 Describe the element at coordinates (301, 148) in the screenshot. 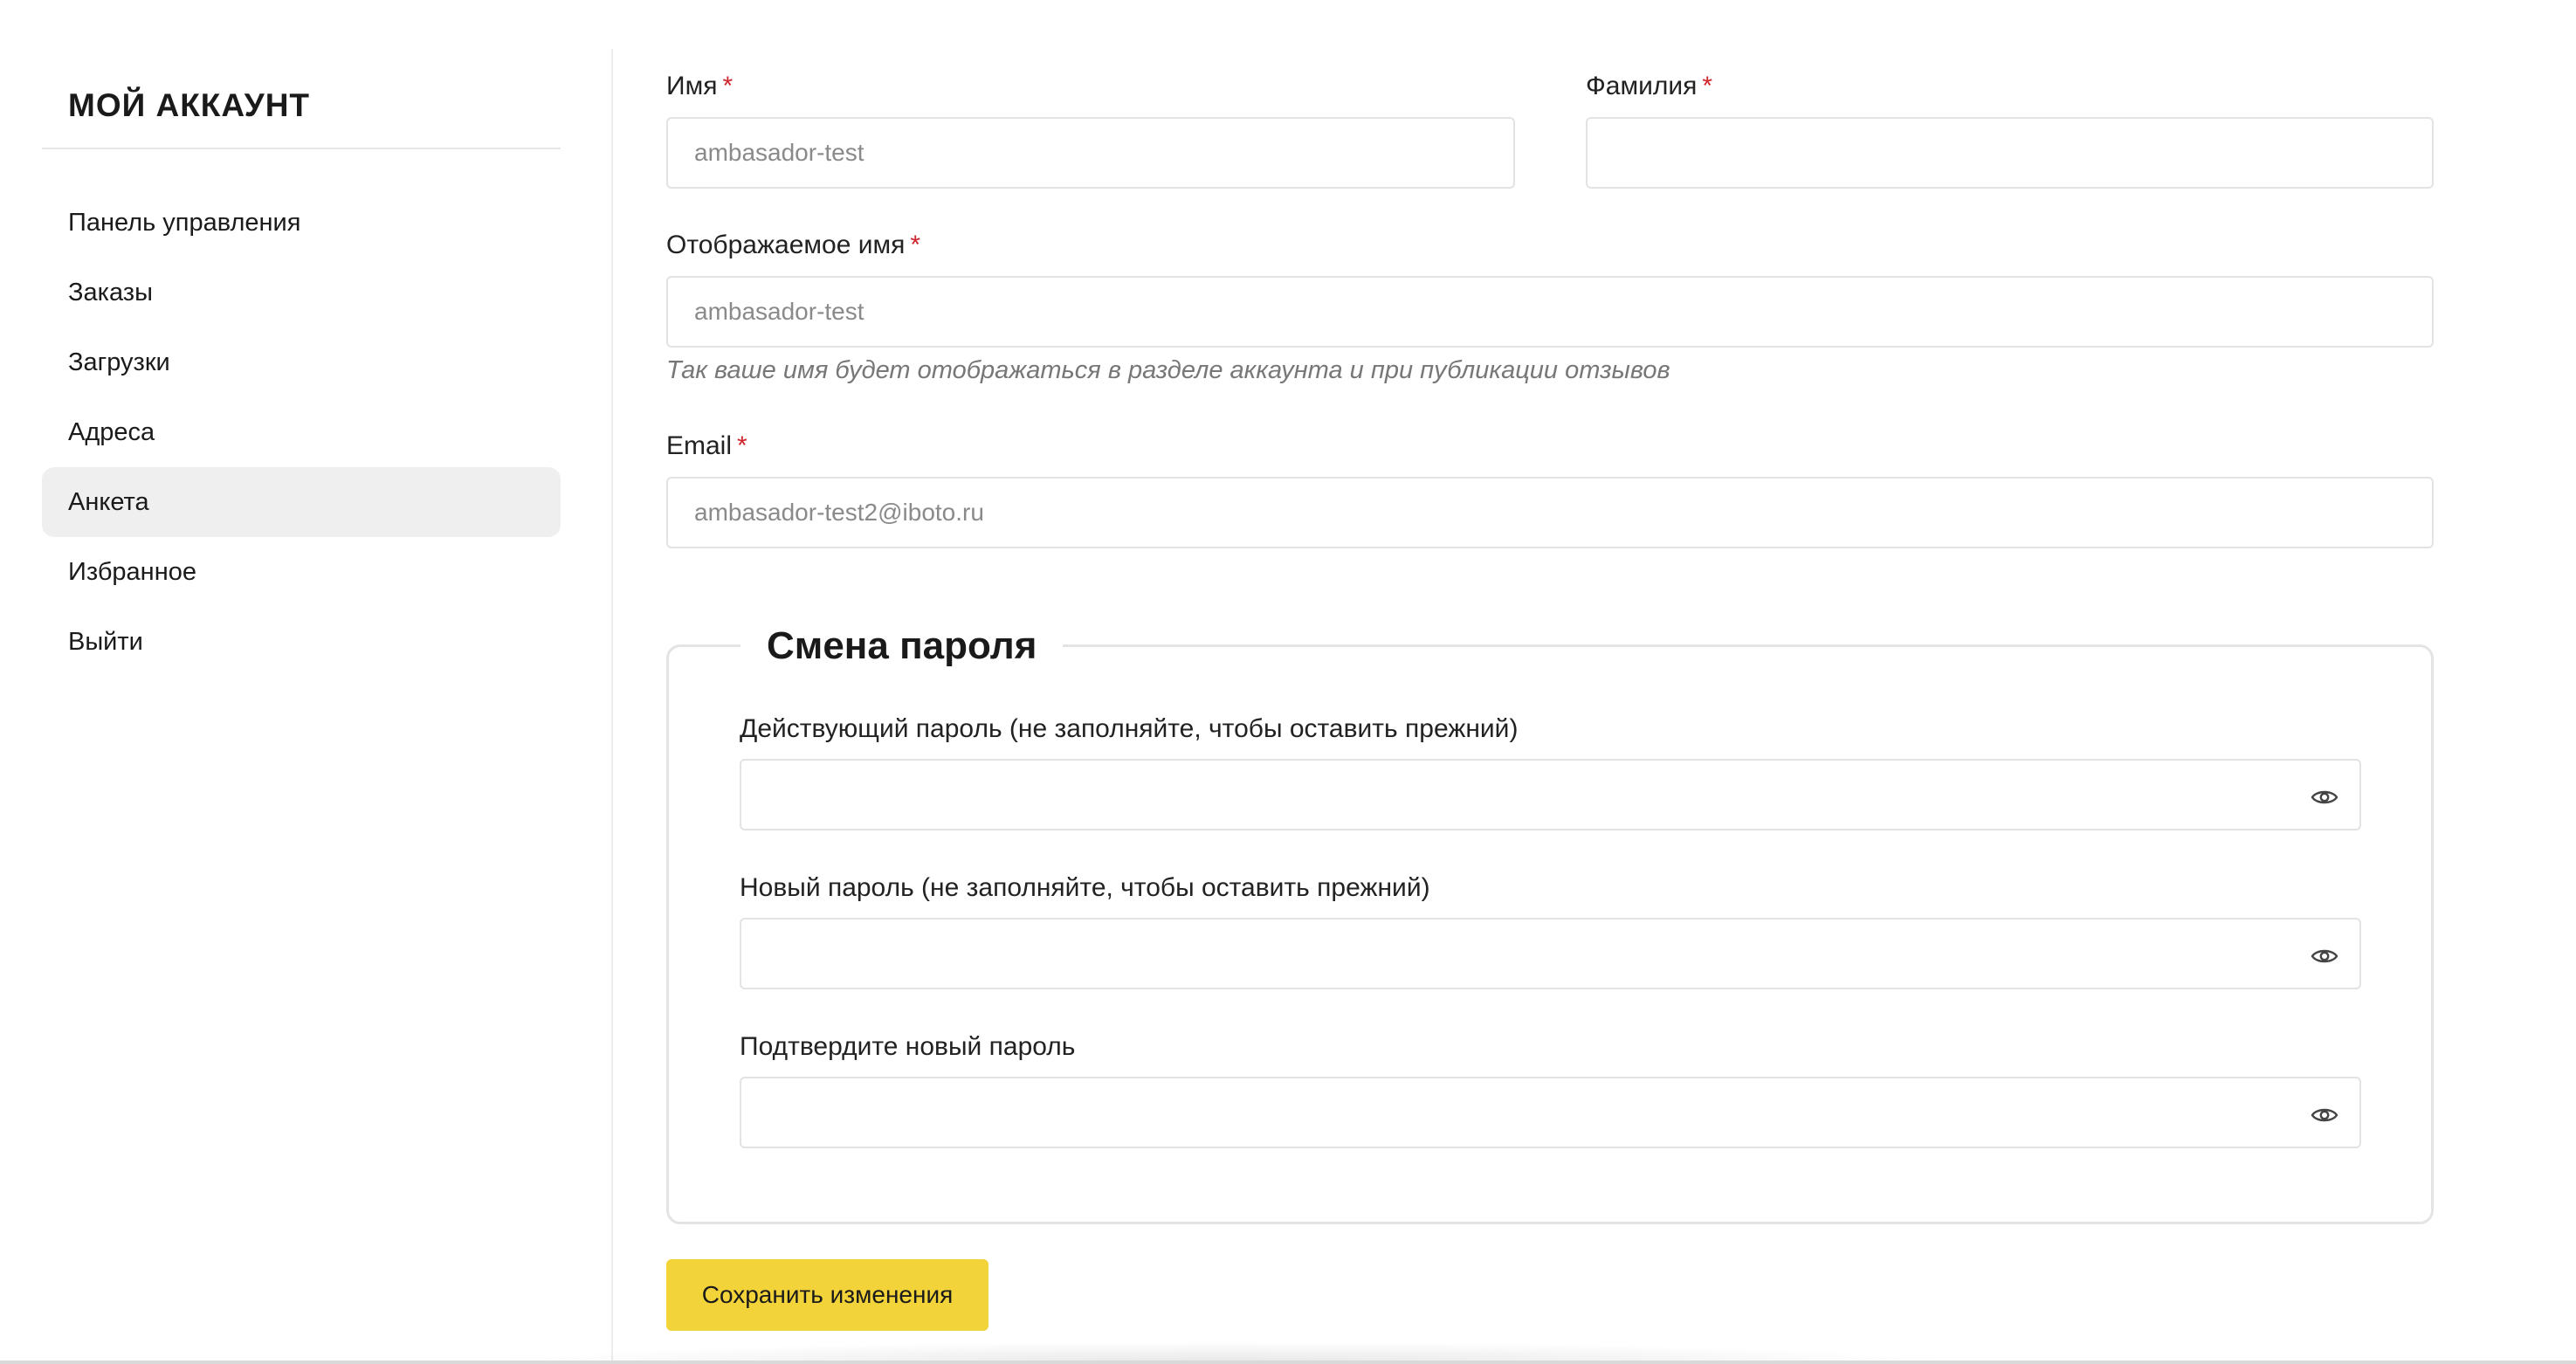

I see `sidebar-divider` at that location.